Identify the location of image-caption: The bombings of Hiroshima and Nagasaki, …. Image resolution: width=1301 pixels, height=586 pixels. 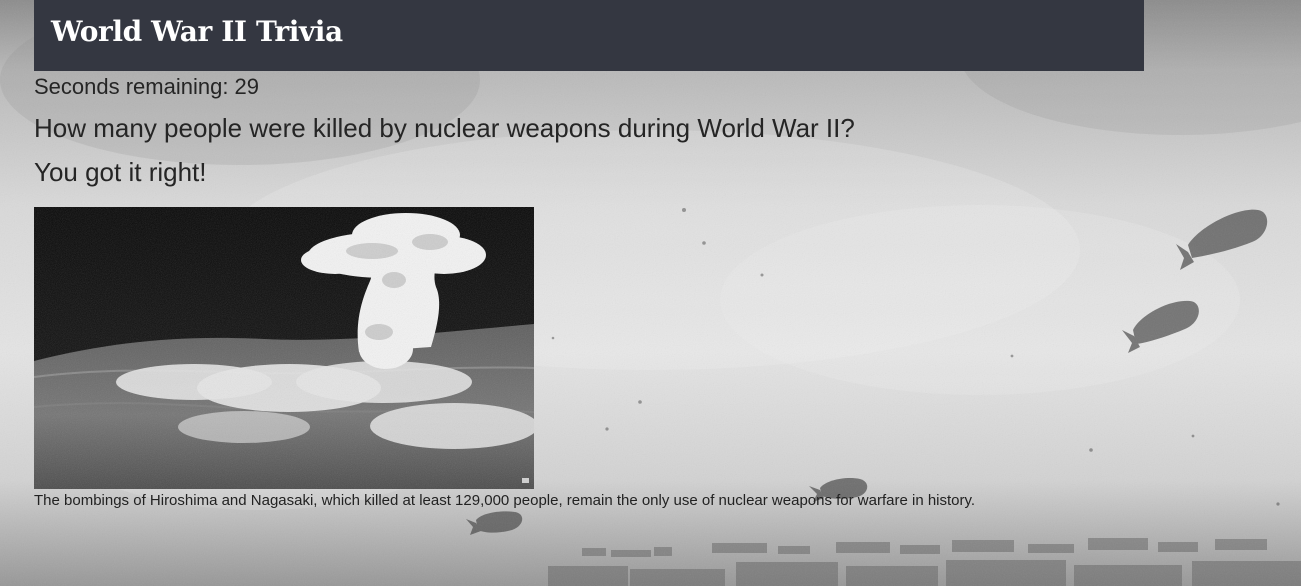
(505, 500).